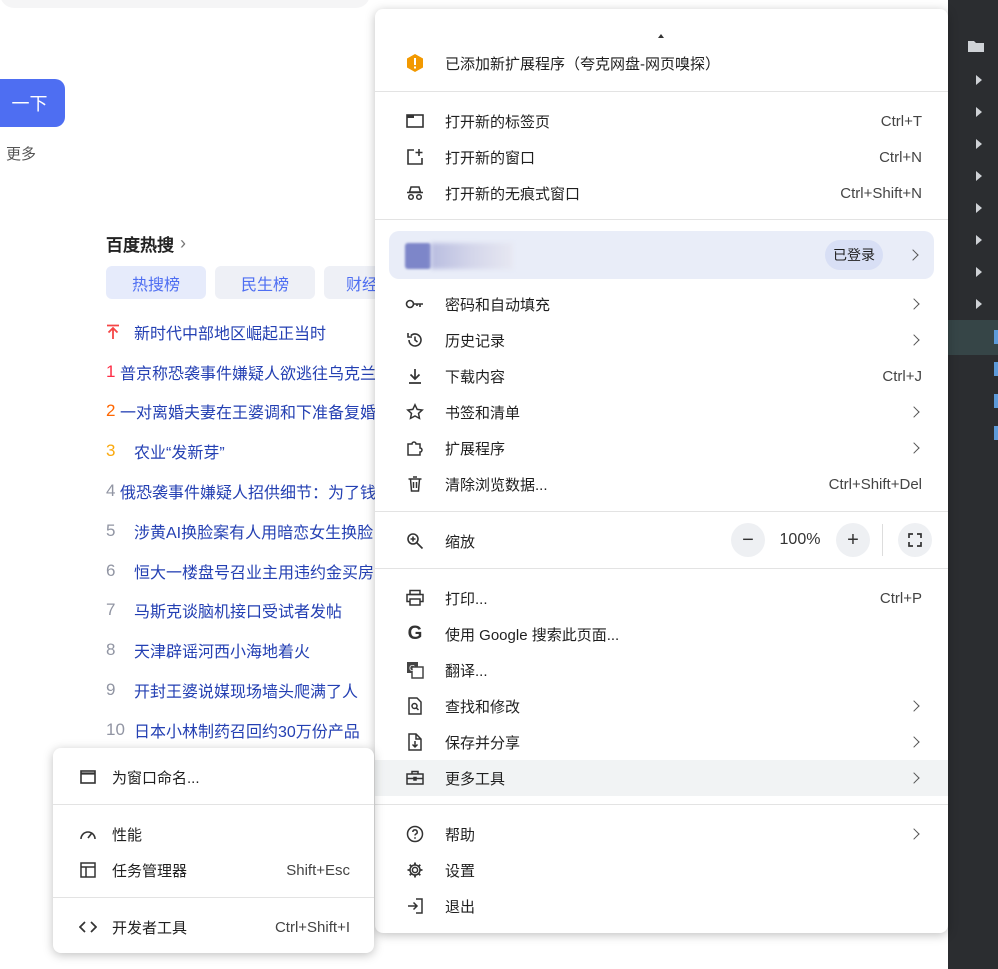  Describe the element at coordinates (415, 834) in the screenshot. I see `help-icon` at that location.